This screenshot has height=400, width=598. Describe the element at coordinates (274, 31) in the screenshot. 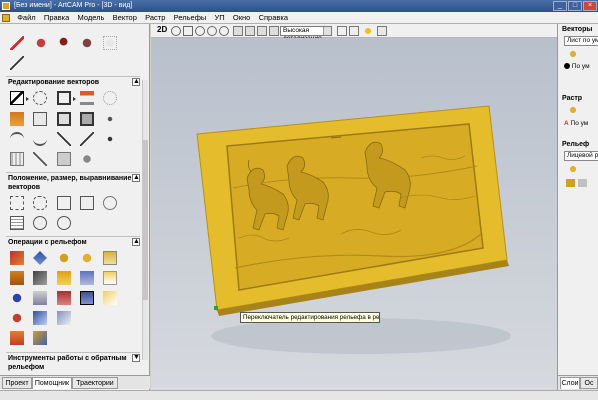

I see `iso-view-icon` at that location.